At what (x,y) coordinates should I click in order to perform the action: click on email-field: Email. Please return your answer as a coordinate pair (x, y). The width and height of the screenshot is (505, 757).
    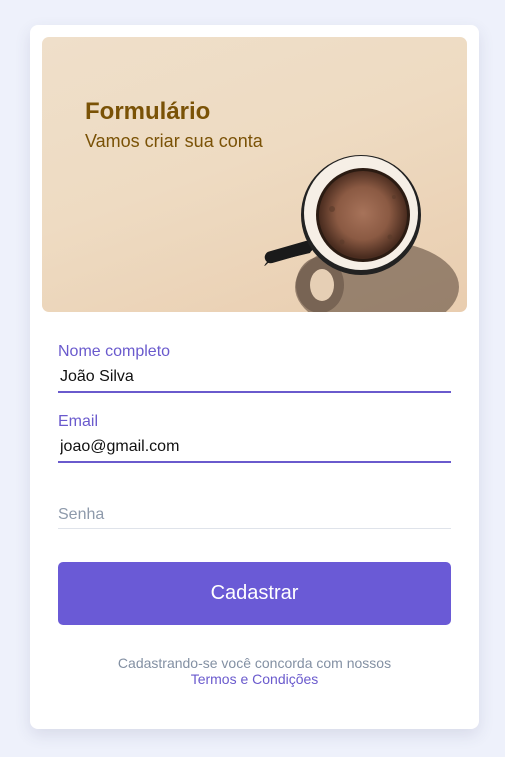
    Looking at the image, I should click on (254, 439).